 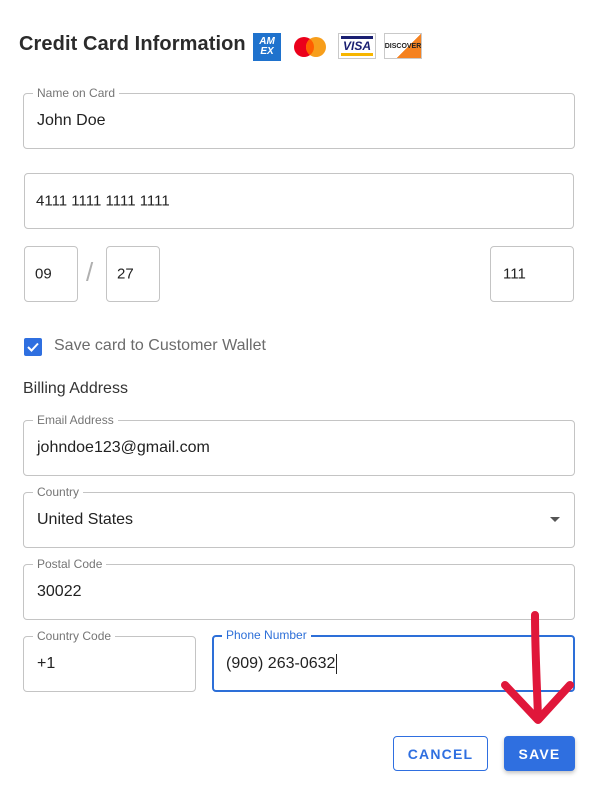 I want to click on cvv-field: 111, so click(x=532, y=274).